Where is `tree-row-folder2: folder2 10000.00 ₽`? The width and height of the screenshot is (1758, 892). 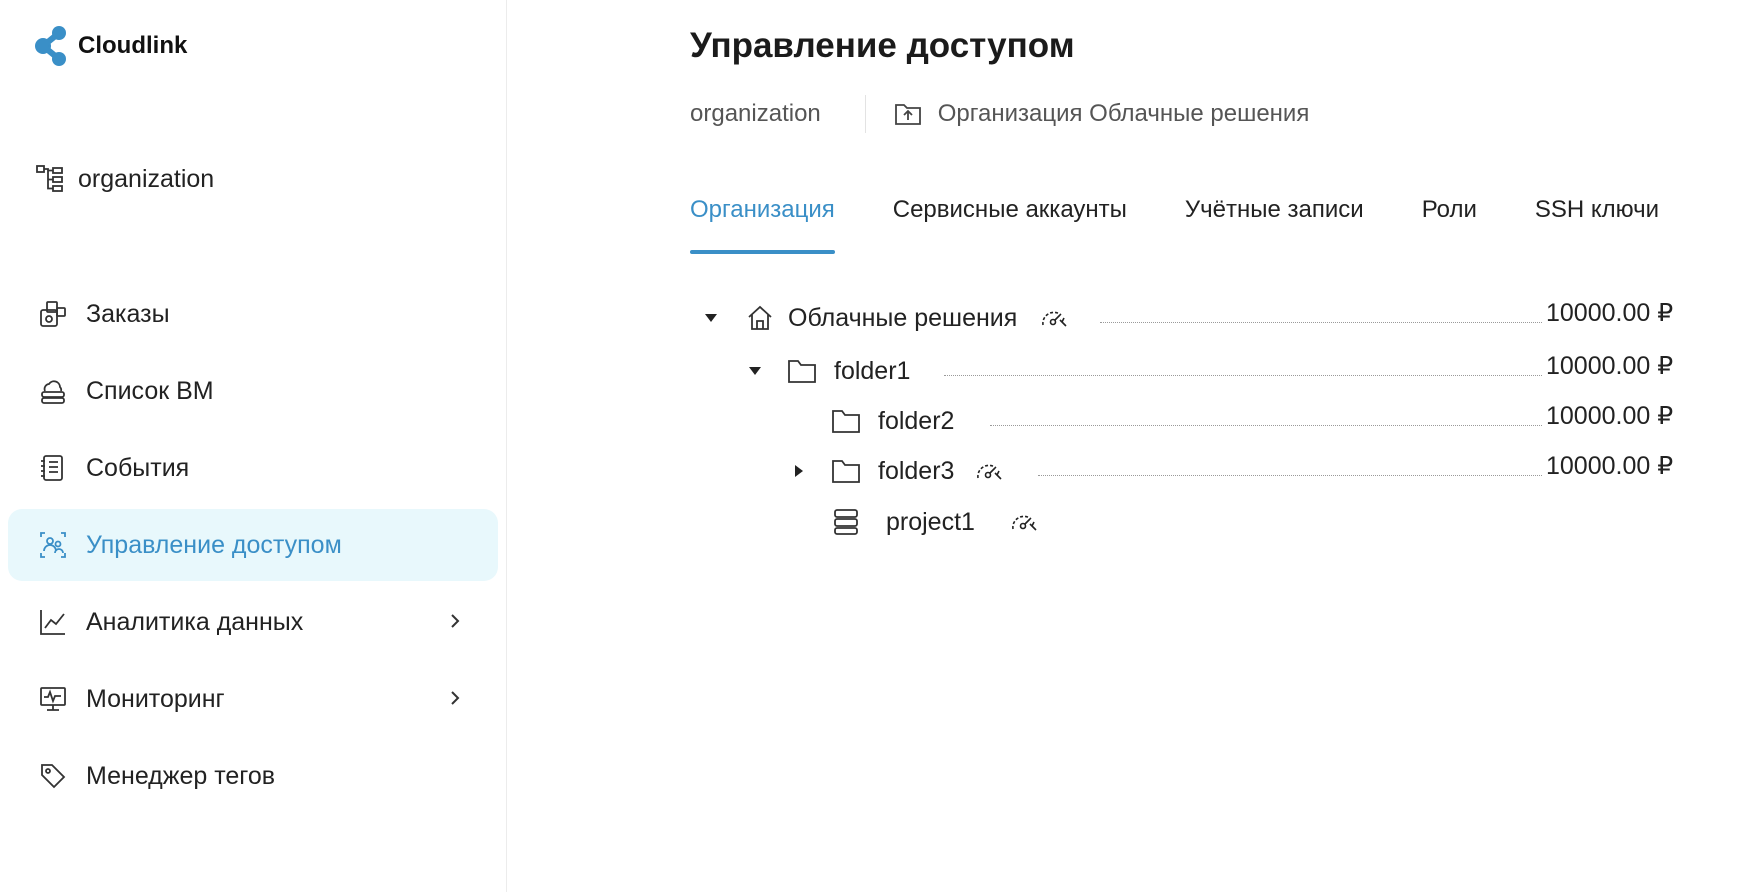 tree-row-folder2: folder2 10000.00 ₽ is located at coordinates (1234, 421).